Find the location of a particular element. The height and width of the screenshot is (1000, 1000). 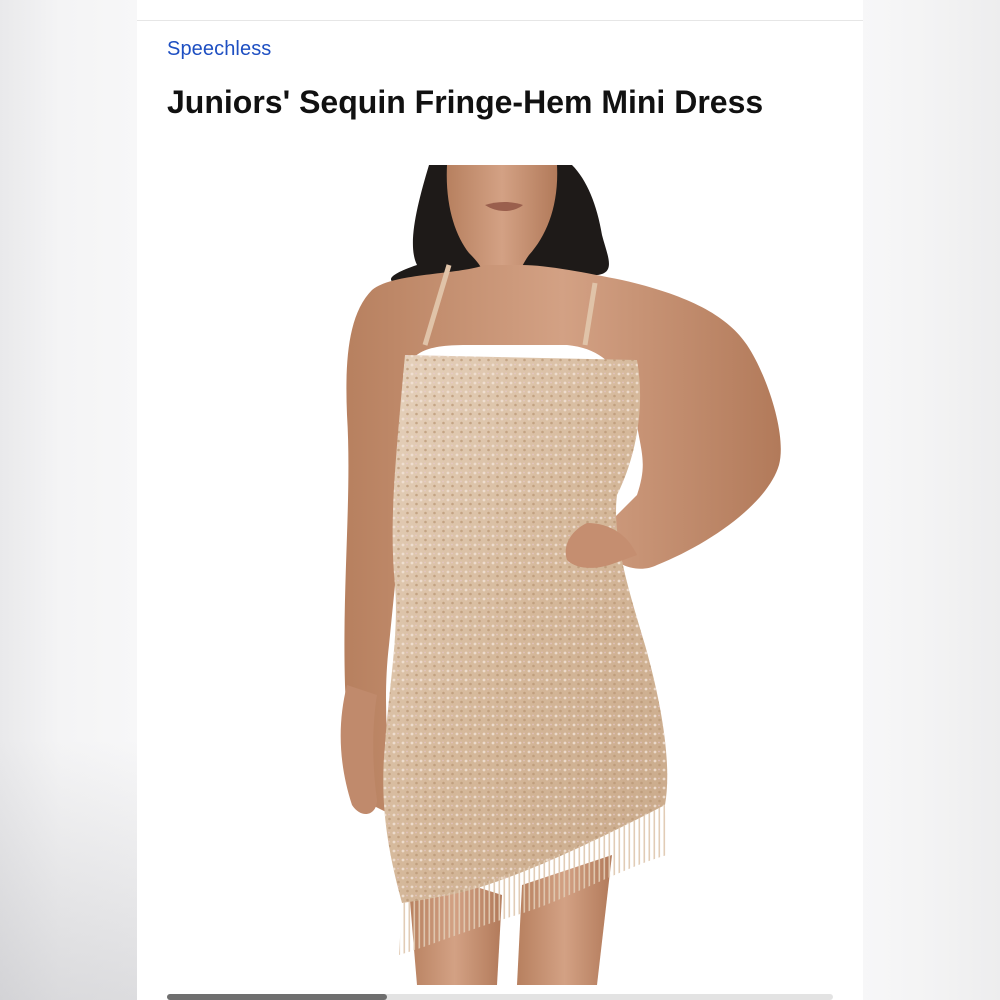

backdrop-shade is located at coordinates (68, 870).